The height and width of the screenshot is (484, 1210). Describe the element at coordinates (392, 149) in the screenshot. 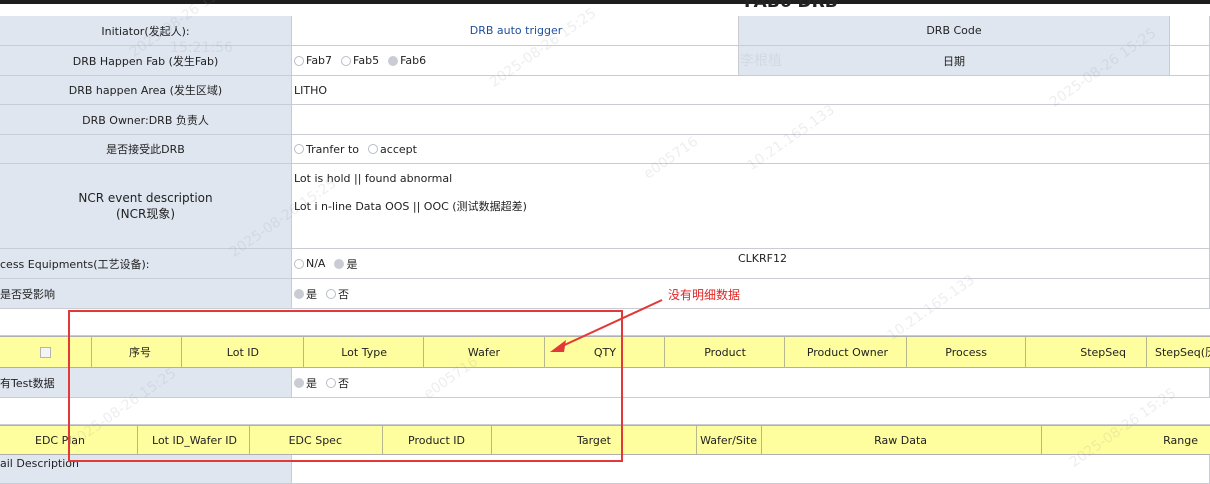

I see `accept-radio: accept` at that location.